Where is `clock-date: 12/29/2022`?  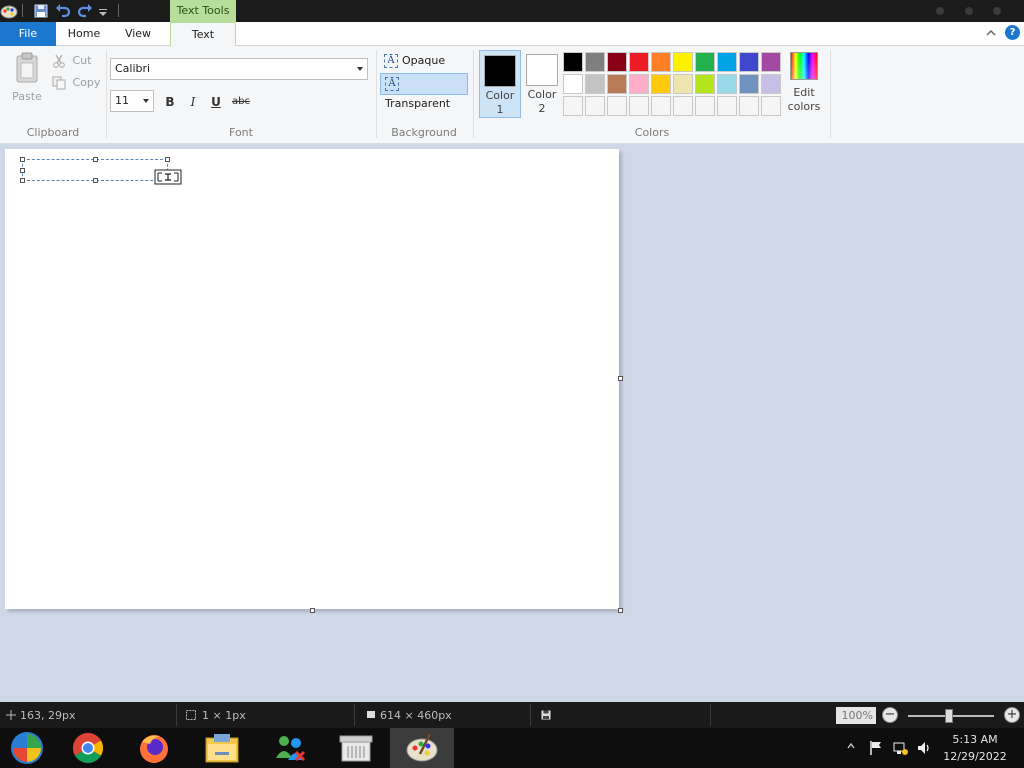
clock-date: 12/29/2022 is located at coordinates (975, 756).